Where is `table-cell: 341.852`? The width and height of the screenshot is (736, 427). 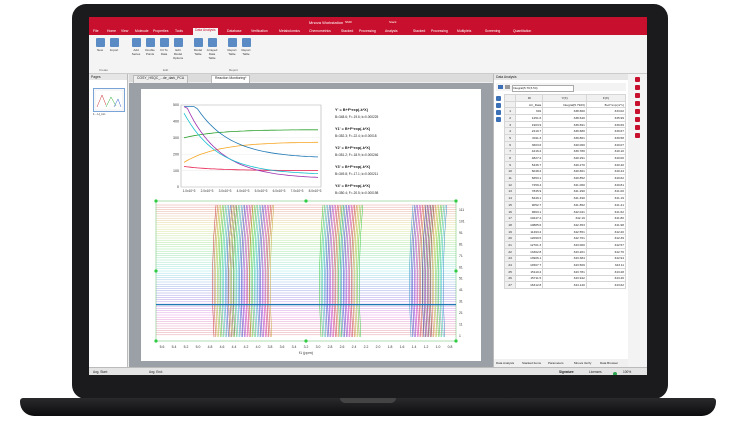 table-cell: 341.852 is located at coordinates (564, 205).